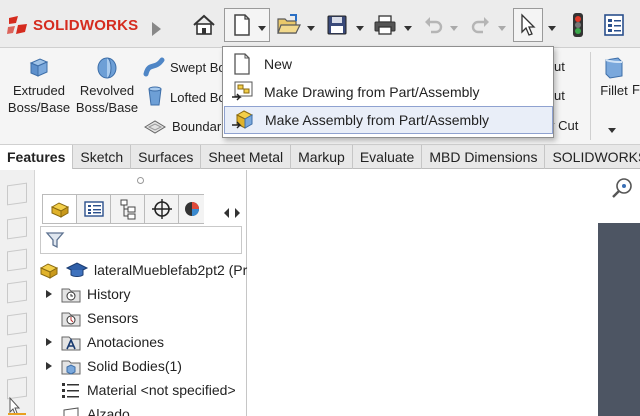  I want to click on cut-command-1: ut, so click(559, 66).